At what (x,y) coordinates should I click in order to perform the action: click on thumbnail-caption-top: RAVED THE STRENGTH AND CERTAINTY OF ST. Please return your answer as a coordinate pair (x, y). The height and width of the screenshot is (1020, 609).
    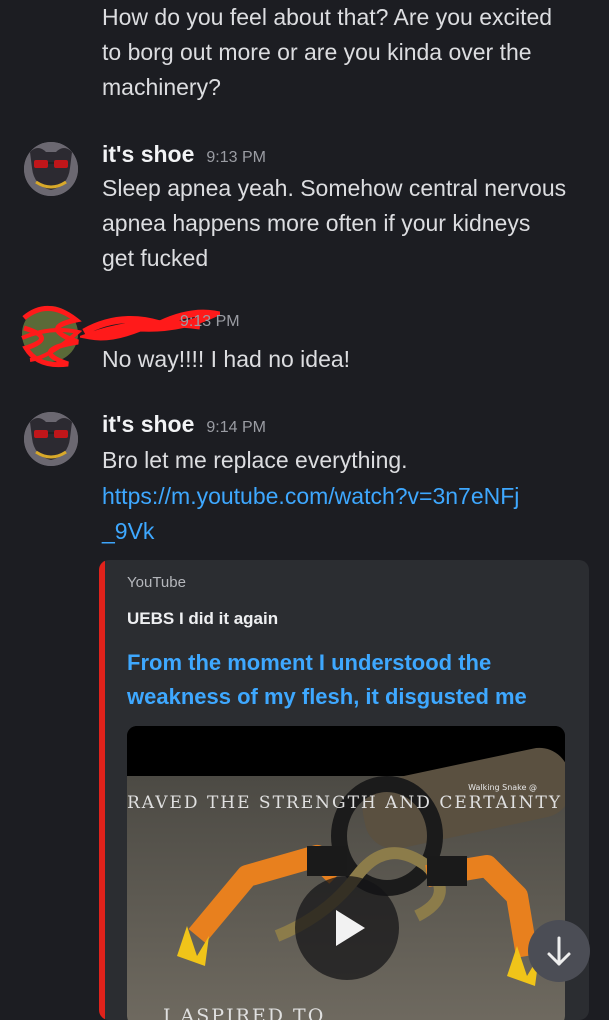
    Looking at the image, I should click on (346, 803).